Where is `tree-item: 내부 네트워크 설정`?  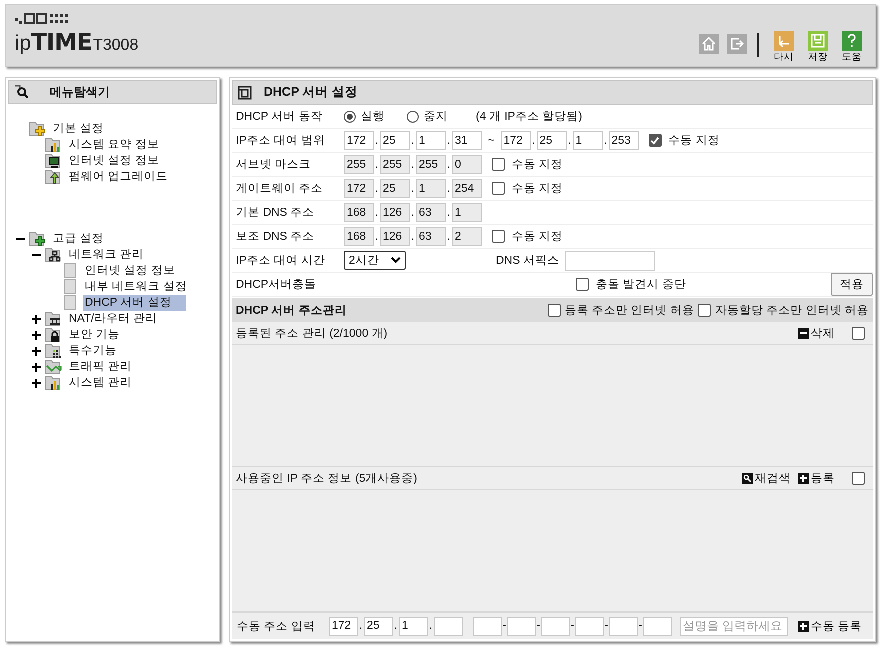 tree-item: 내부 네트워크 설정 is located at coordinates (137, 287).